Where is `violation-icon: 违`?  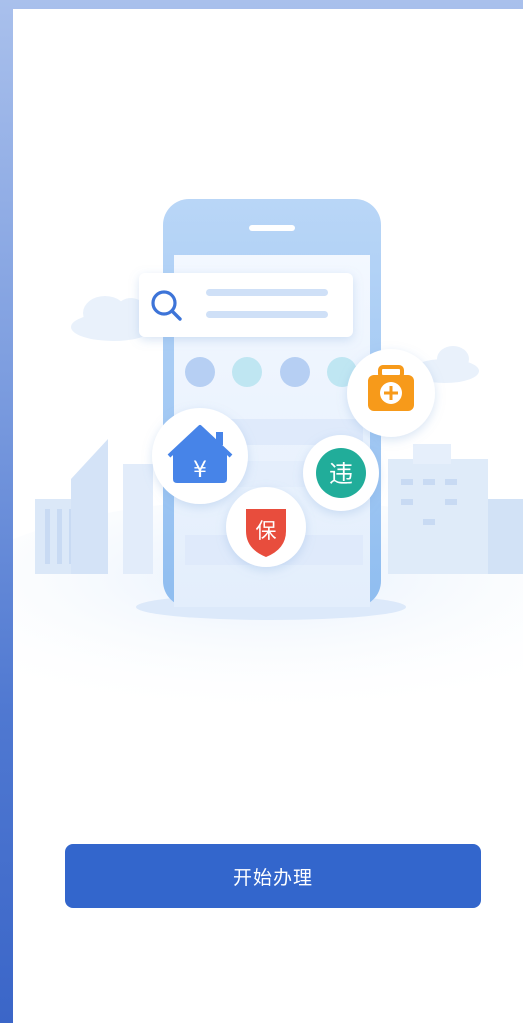 violation-icon: 违 is located at coordinates (341, 473).